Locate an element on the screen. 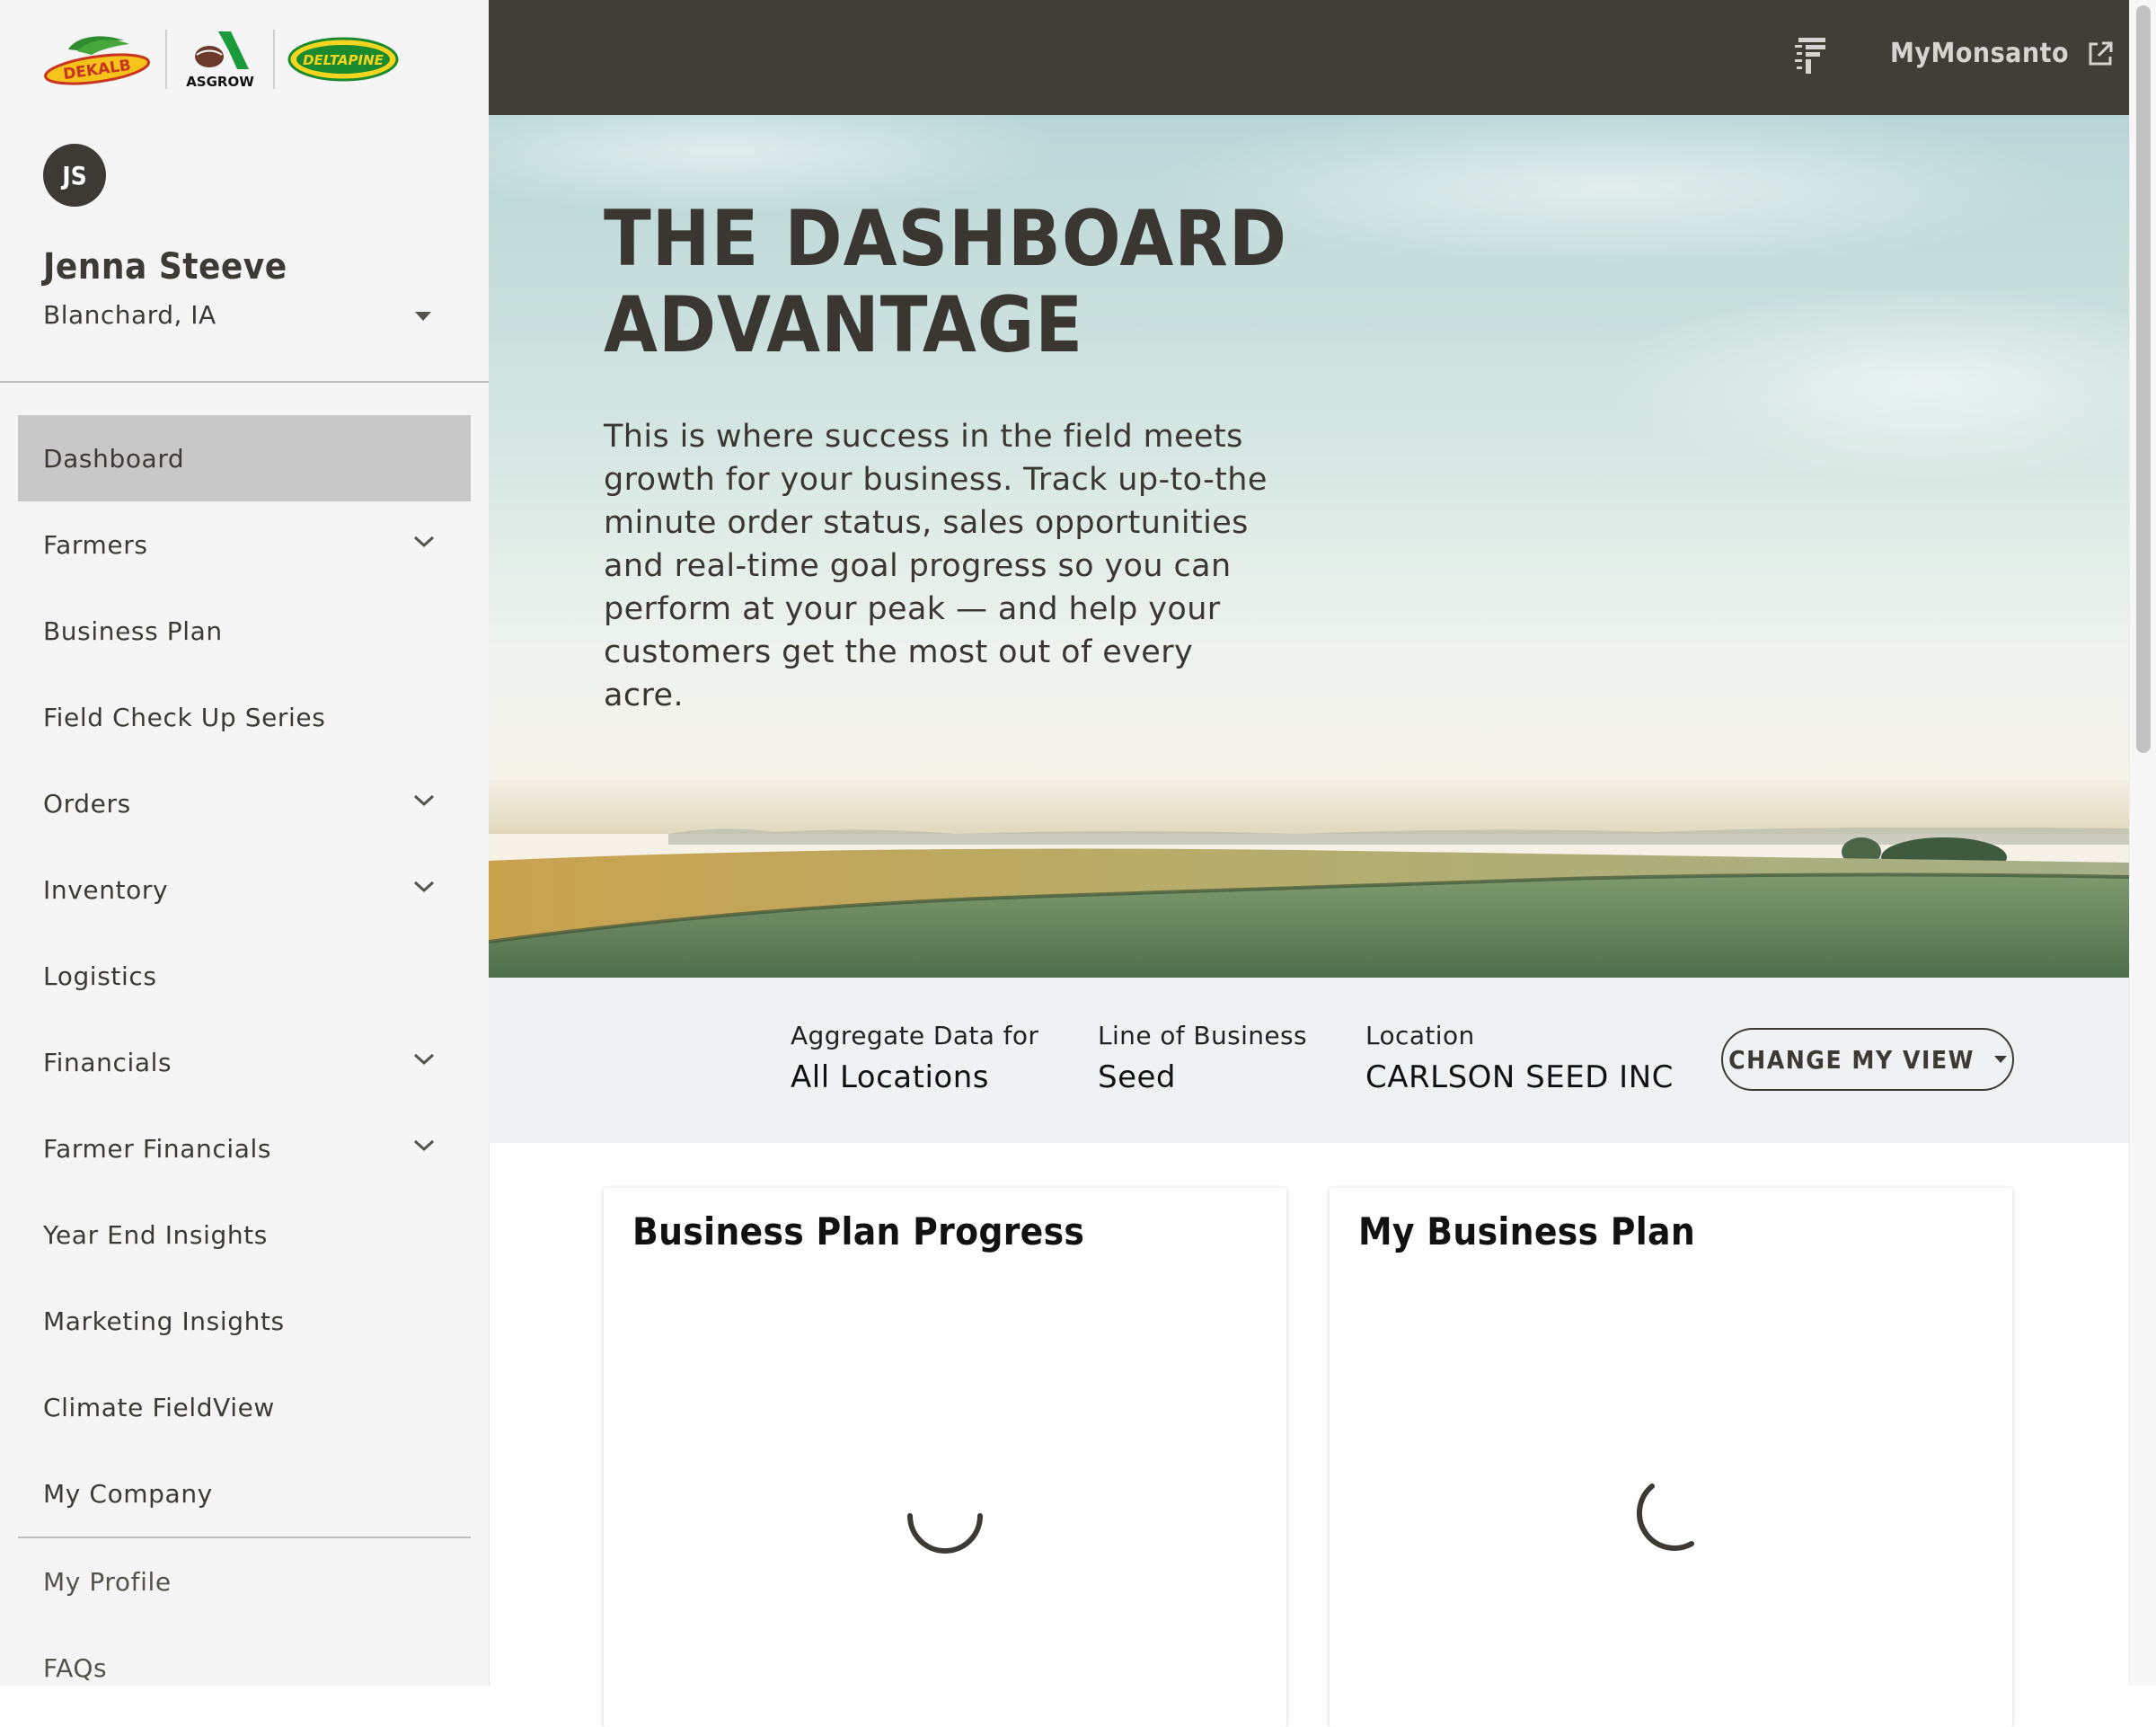 The height and width of the screenshot is (1727, 2156). dekalb-logo: DEKALB is located at coordinates (97, 59).